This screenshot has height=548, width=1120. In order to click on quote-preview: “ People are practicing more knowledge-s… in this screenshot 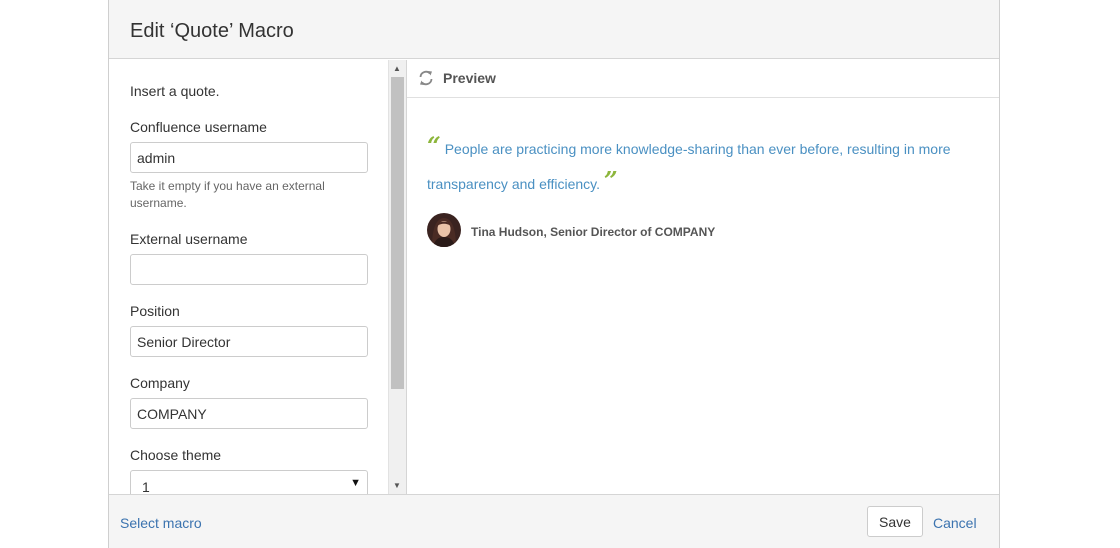, I will do `click(707, 167)`.